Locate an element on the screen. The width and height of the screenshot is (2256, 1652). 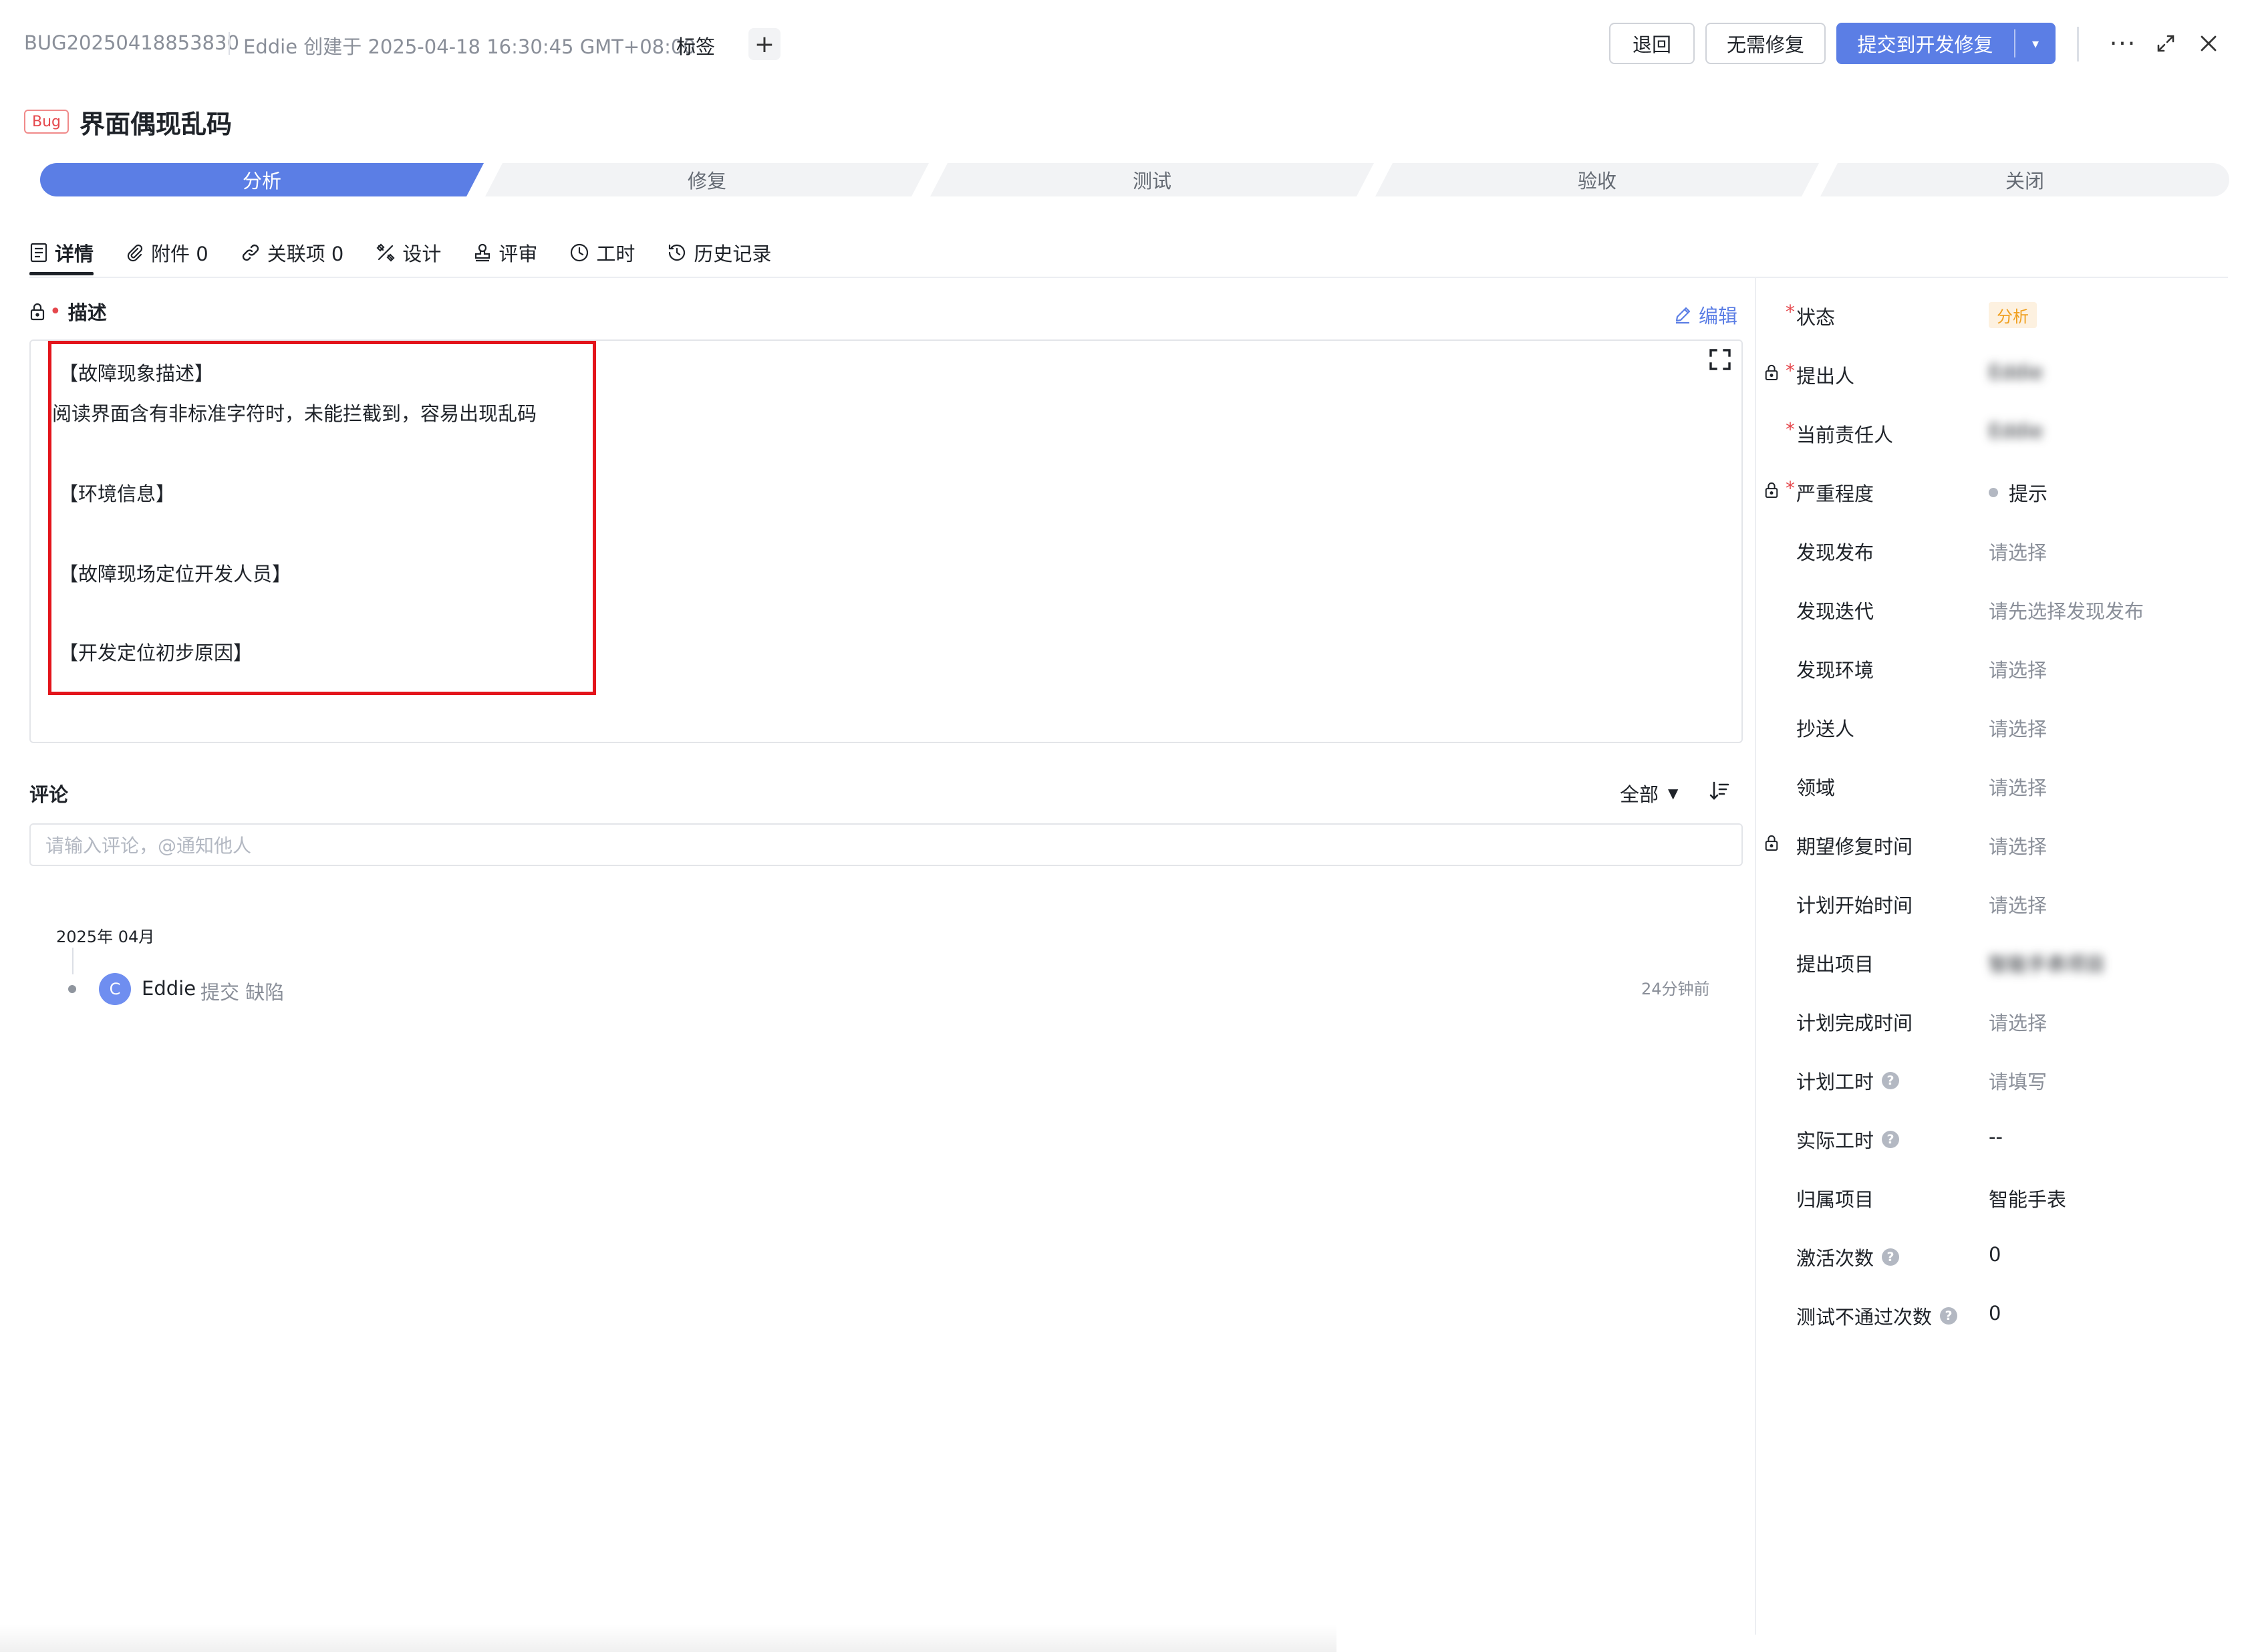
edit-label: 编辑 is located at coordinates (1719, 316).